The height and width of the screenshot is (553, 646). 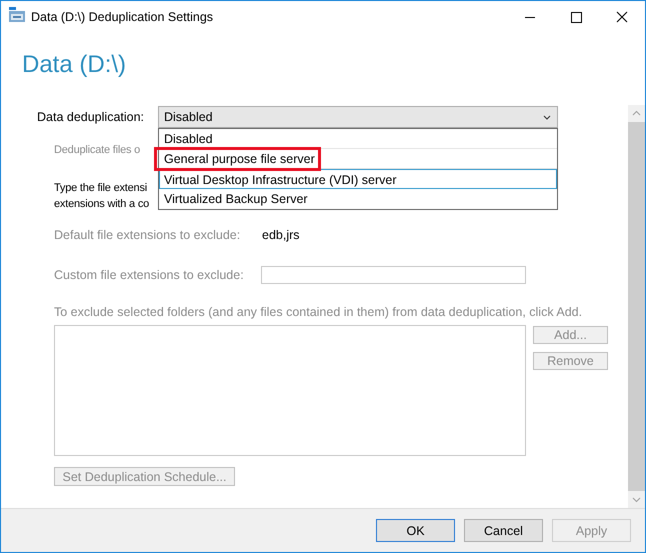 What do you see at coordinates (415, 530) in the screenshot?
I see `button: OK` at bounding box center [415, 530].